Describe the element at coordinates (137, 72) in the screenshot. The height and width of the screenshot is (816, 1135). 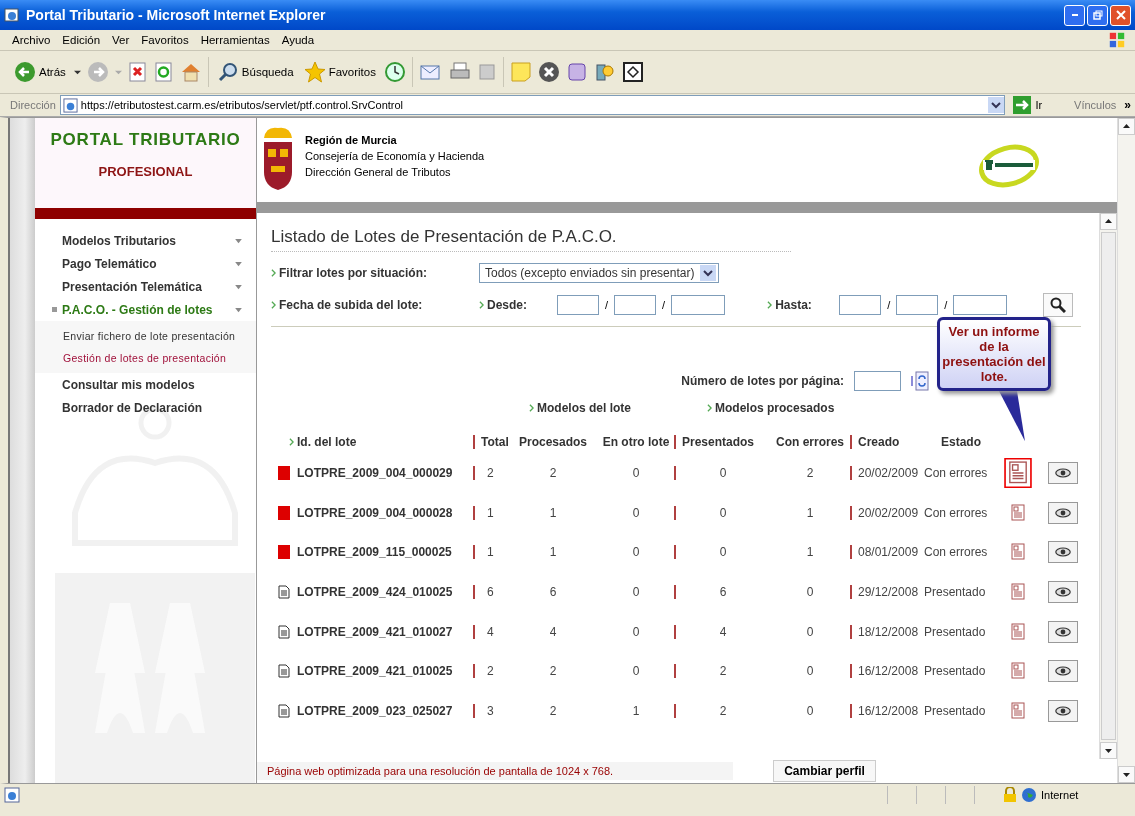
I see `stop-icon` at that location.